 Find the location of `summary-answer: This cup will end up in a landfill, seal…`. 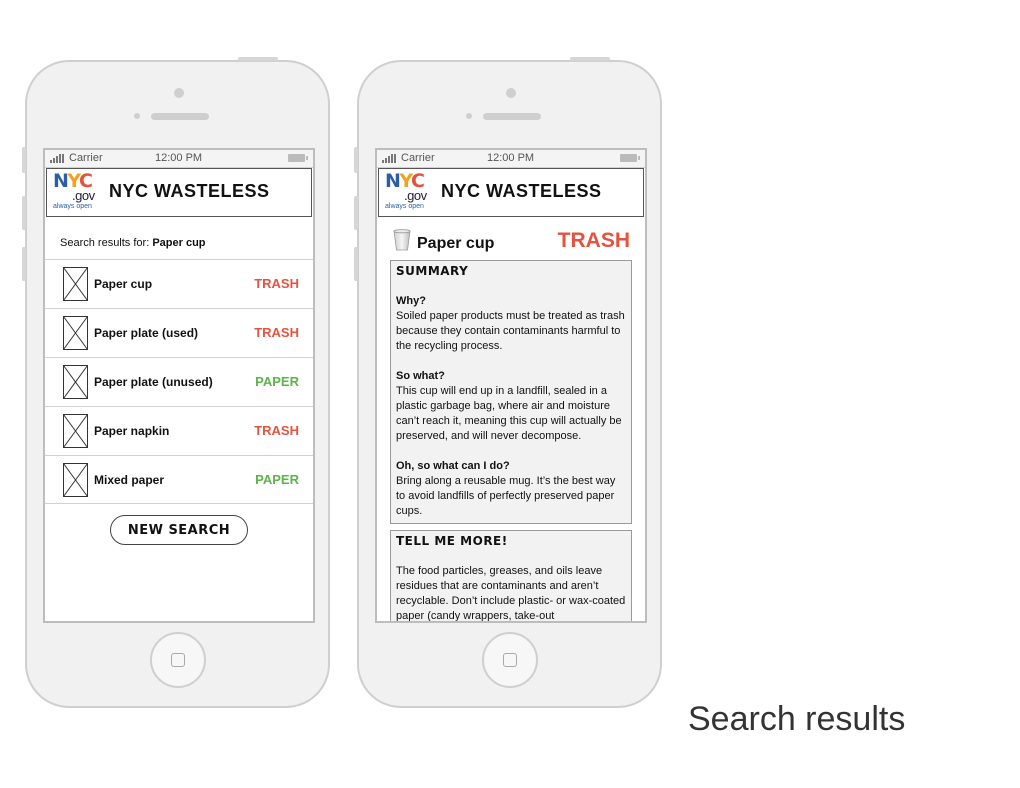

summary-answer: This cup will end up in a landfill, seal… is located at coordinates (509, 413).